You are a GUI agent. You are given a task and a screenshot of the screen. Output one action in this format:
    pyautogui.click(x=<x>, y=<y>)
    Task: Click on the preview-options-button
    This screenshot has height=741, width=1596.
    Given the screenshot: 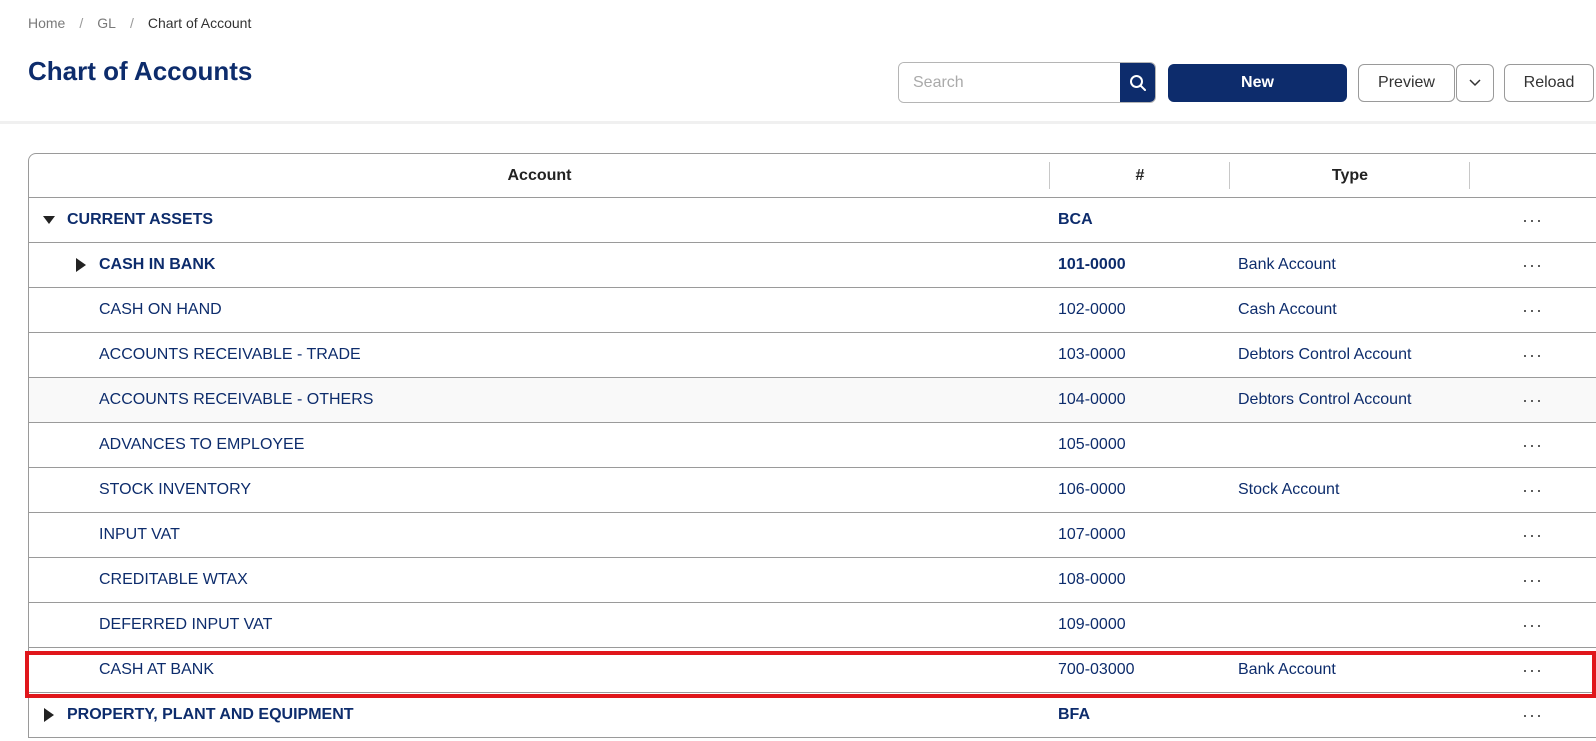 What is the action you would take?
    pyautogui.click(x=1475, y=83)
    